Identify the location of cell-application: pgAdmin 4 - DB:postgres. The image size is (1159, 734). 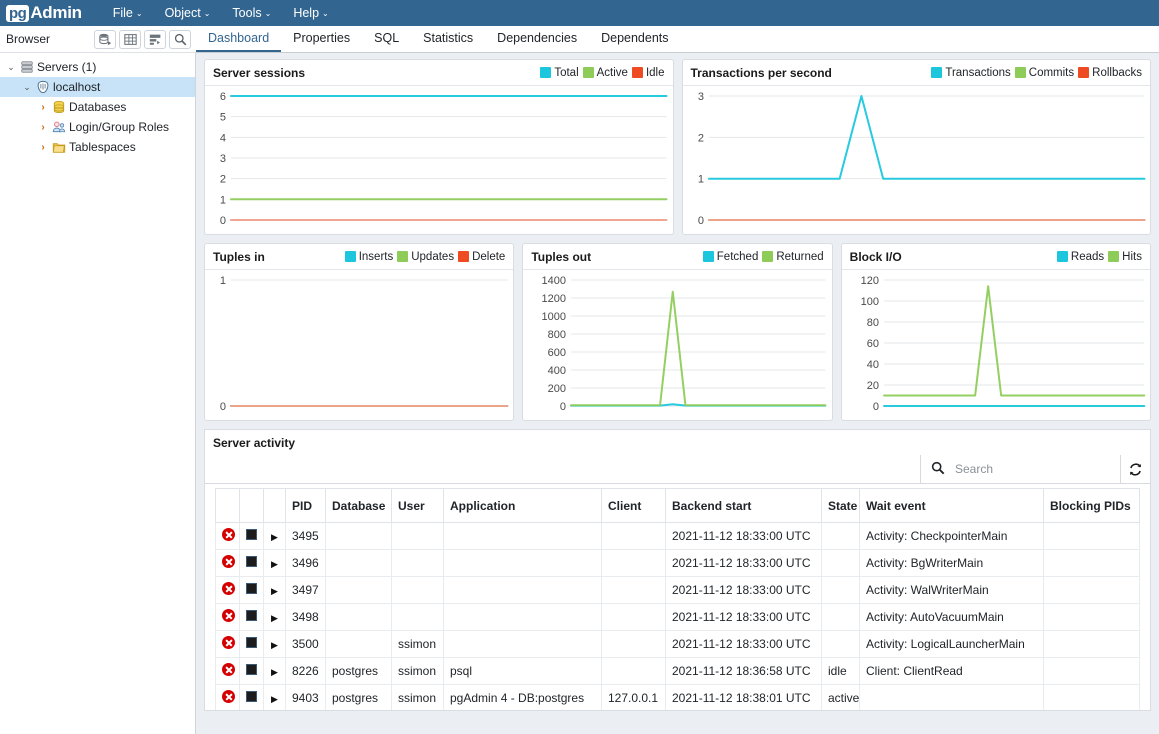
(522, 697).